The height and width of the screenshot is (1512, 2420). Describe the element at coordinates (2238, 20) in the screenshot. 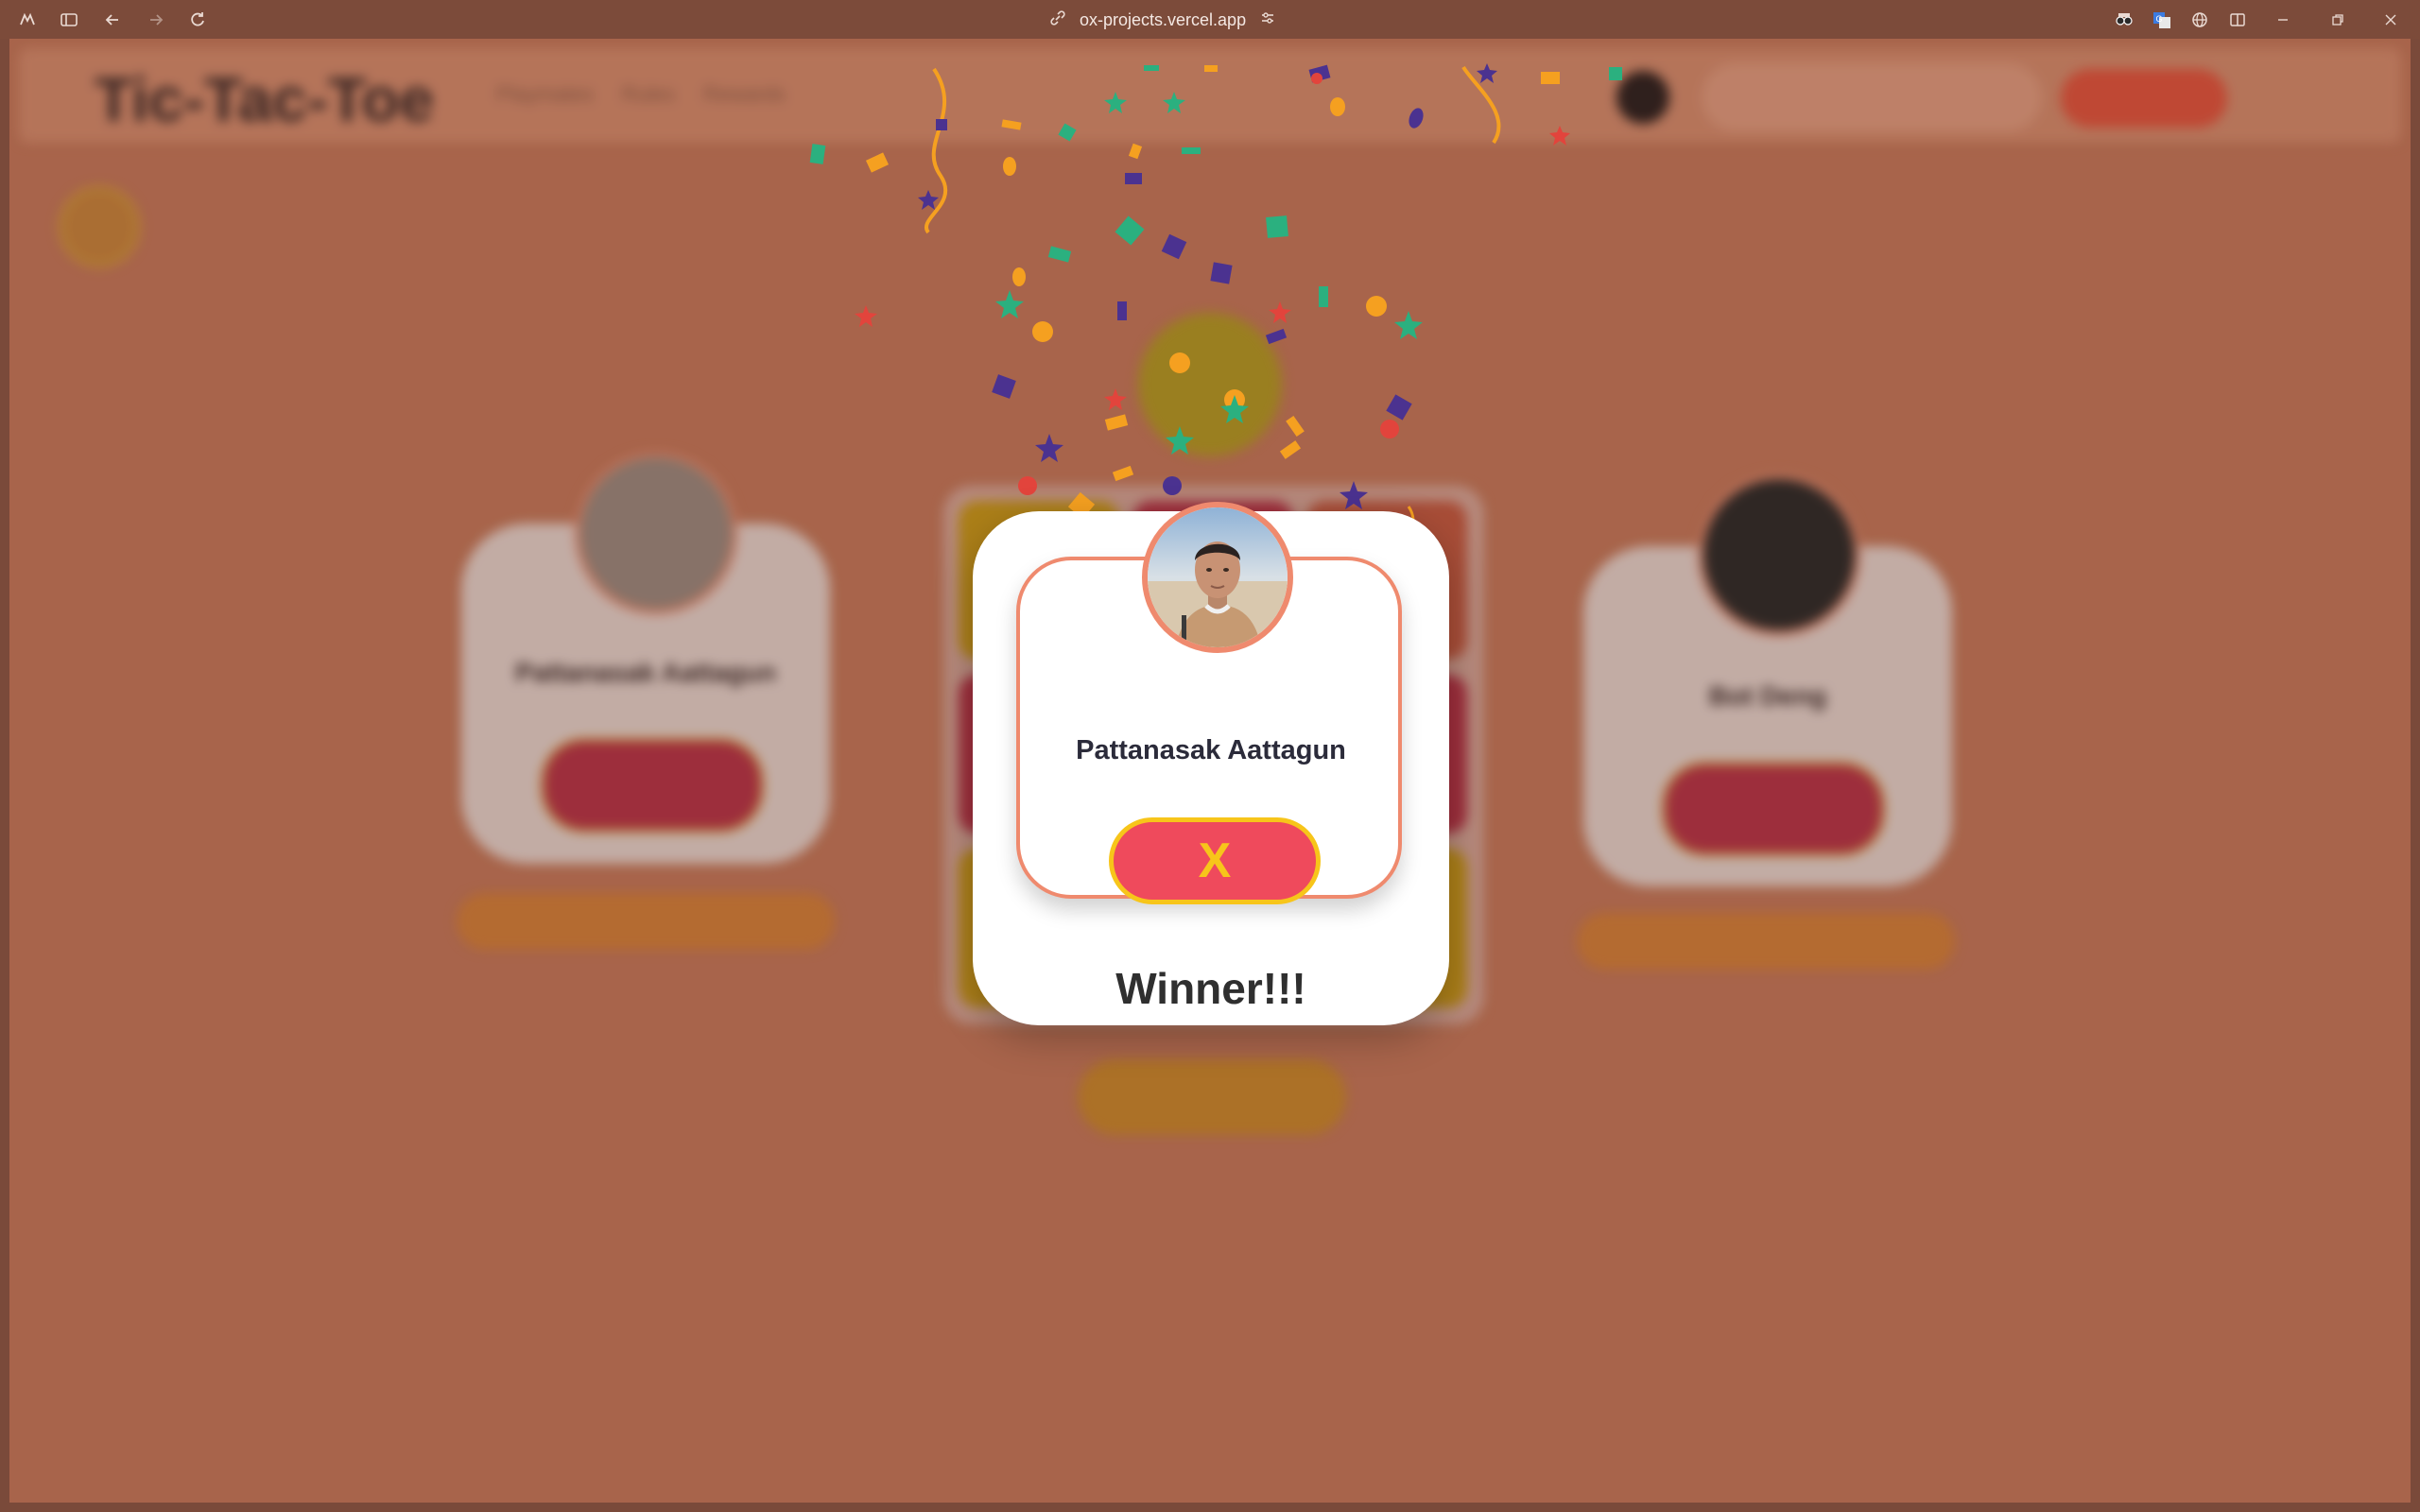

I see `split-view-icon` at that location.